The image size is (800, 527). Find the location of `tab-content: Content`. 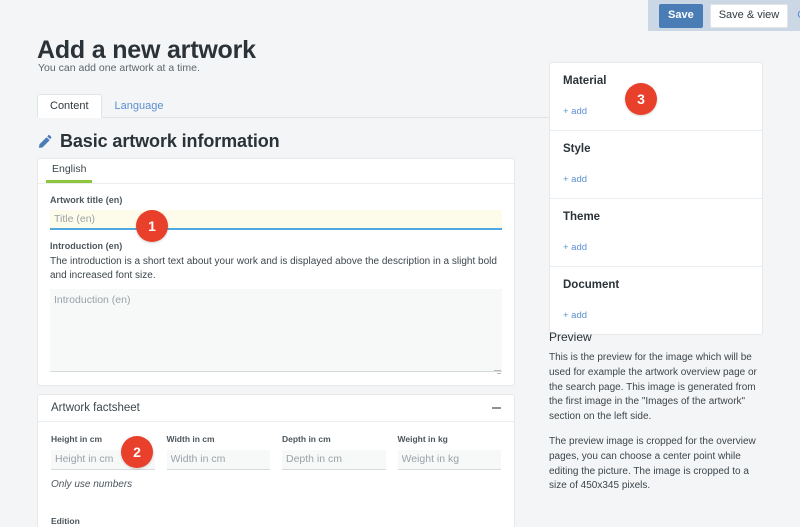

tab-content: Content is located at coordinates (69, 105).